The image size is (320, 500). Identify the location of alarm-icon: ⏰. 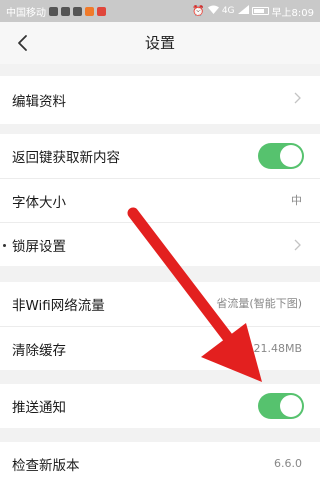
(198, 11).